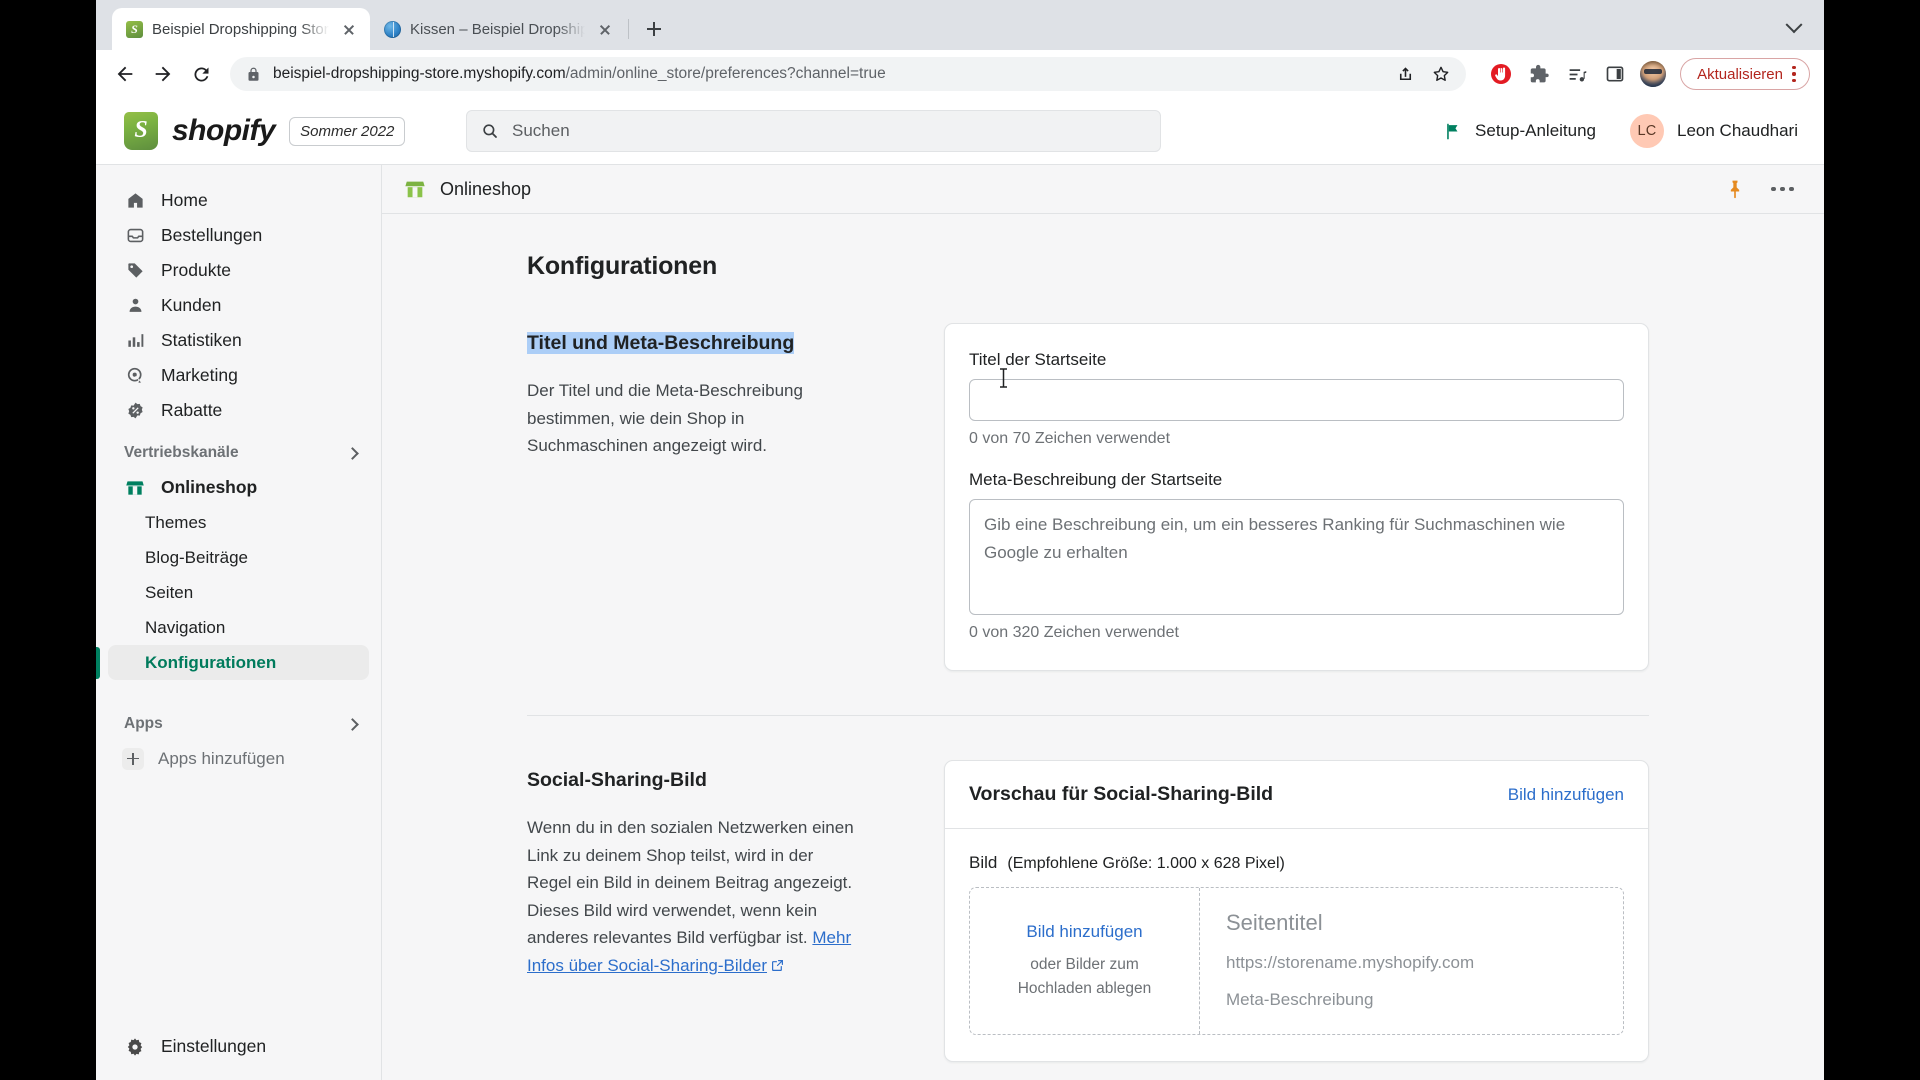 Image resolution: width=1920 pixels, height=1080 pixels. Describe the element at coordinates (176, 522) in the screenshot. I see `sidebar-item-label: Themes` at that location.